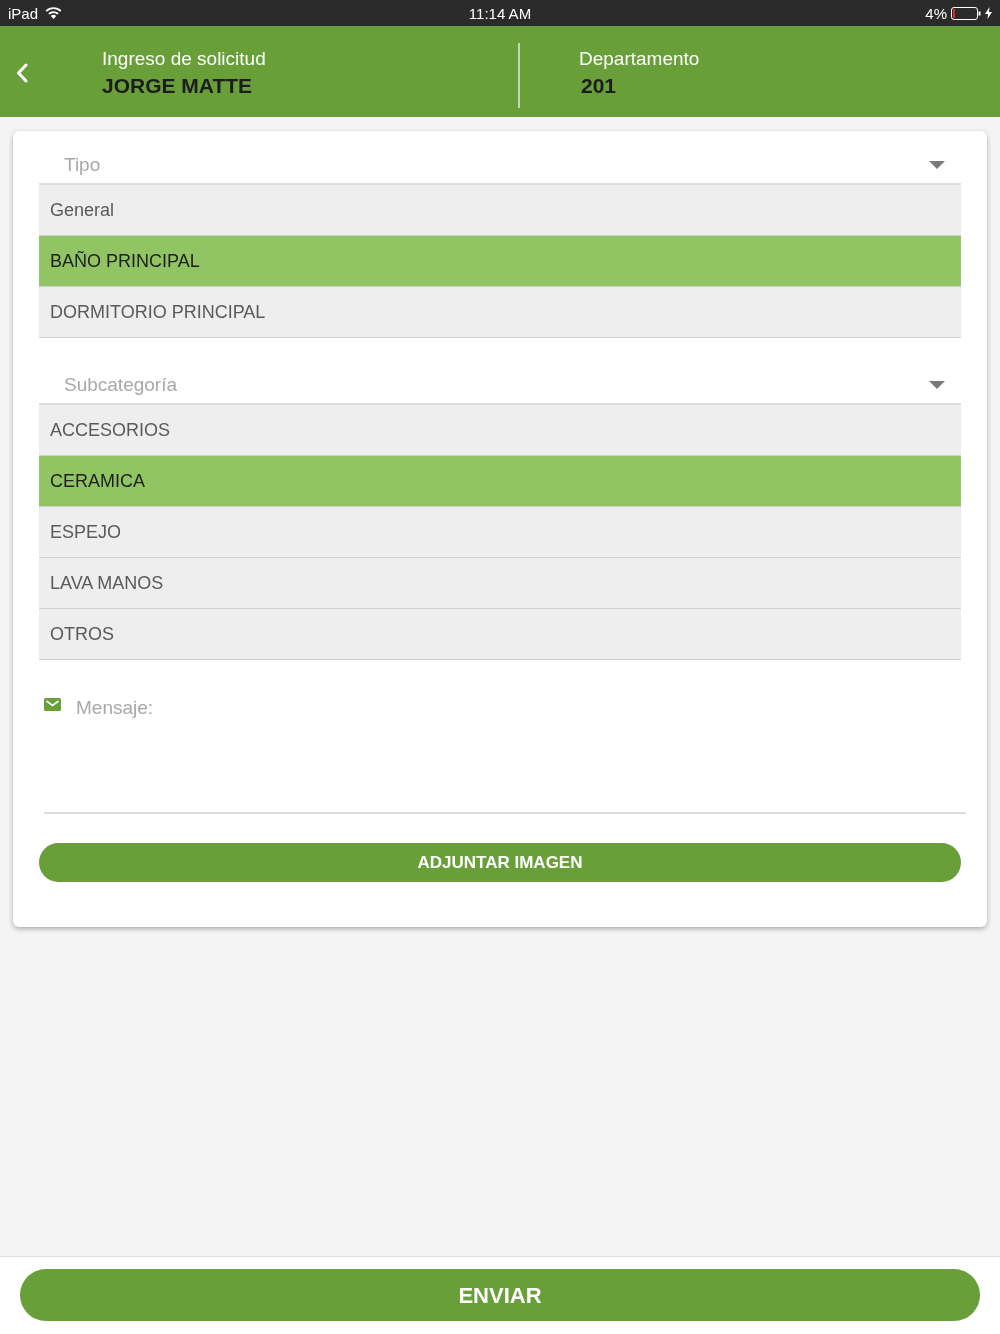 The image size is (1000, 1334). I want to click on dropdown-option: ACCESORIOS, so click(500, 430).